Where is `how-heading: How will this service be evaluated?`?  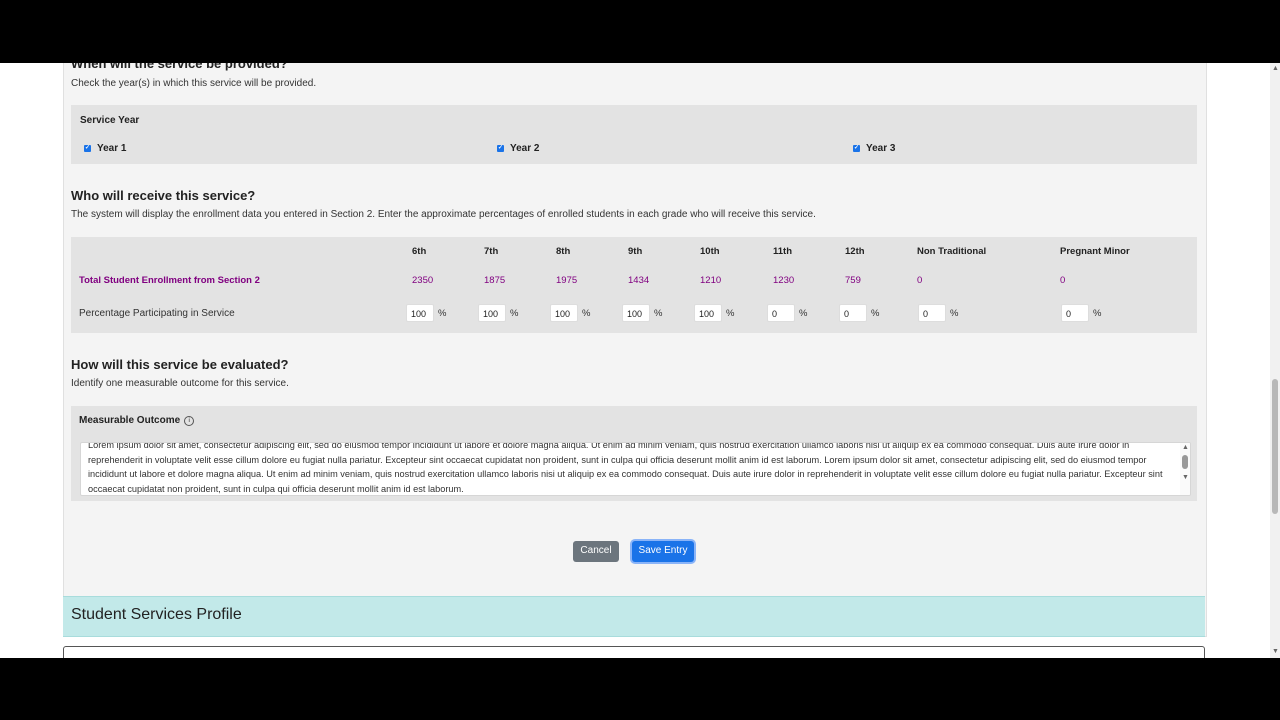 how-heading: How will this service be evaluated? is located at coordinates (180, 364).